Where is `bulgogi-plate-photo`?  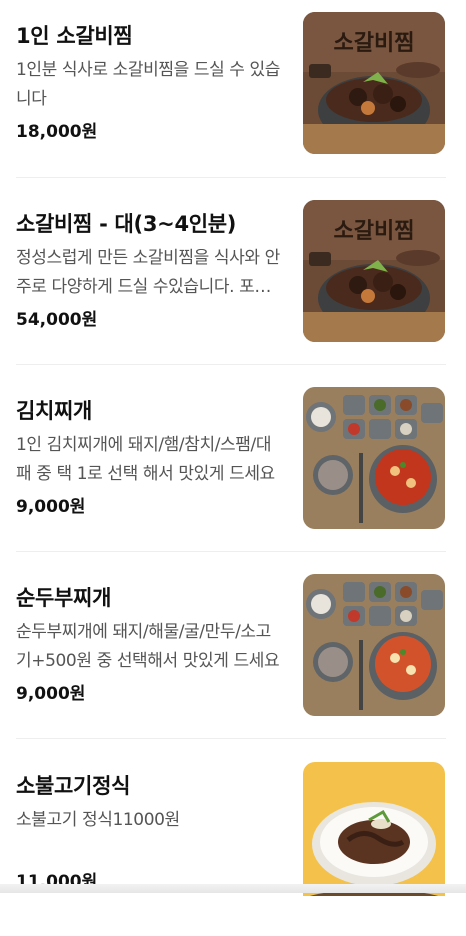
bulgogi-plate-photo is located at coordinates (374, 829).